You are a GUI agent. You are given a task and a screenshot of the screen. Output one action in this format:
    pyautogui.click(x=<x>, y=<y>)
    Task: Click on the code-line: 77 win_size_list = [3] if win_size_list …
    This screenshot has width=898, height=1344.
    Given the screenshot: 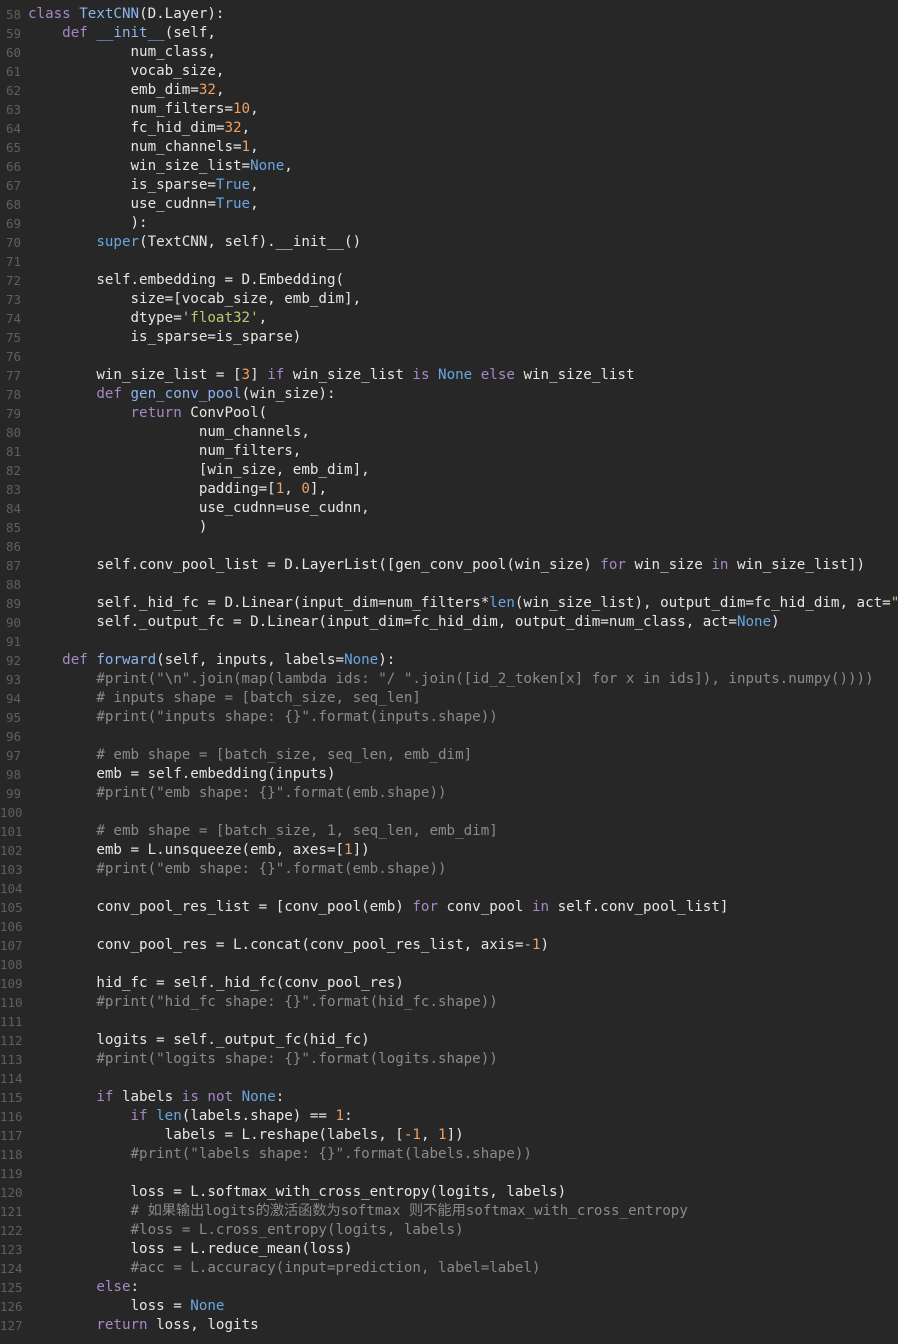 What is the action you would take?
    pyautogui.click(x=449, y=375)
    